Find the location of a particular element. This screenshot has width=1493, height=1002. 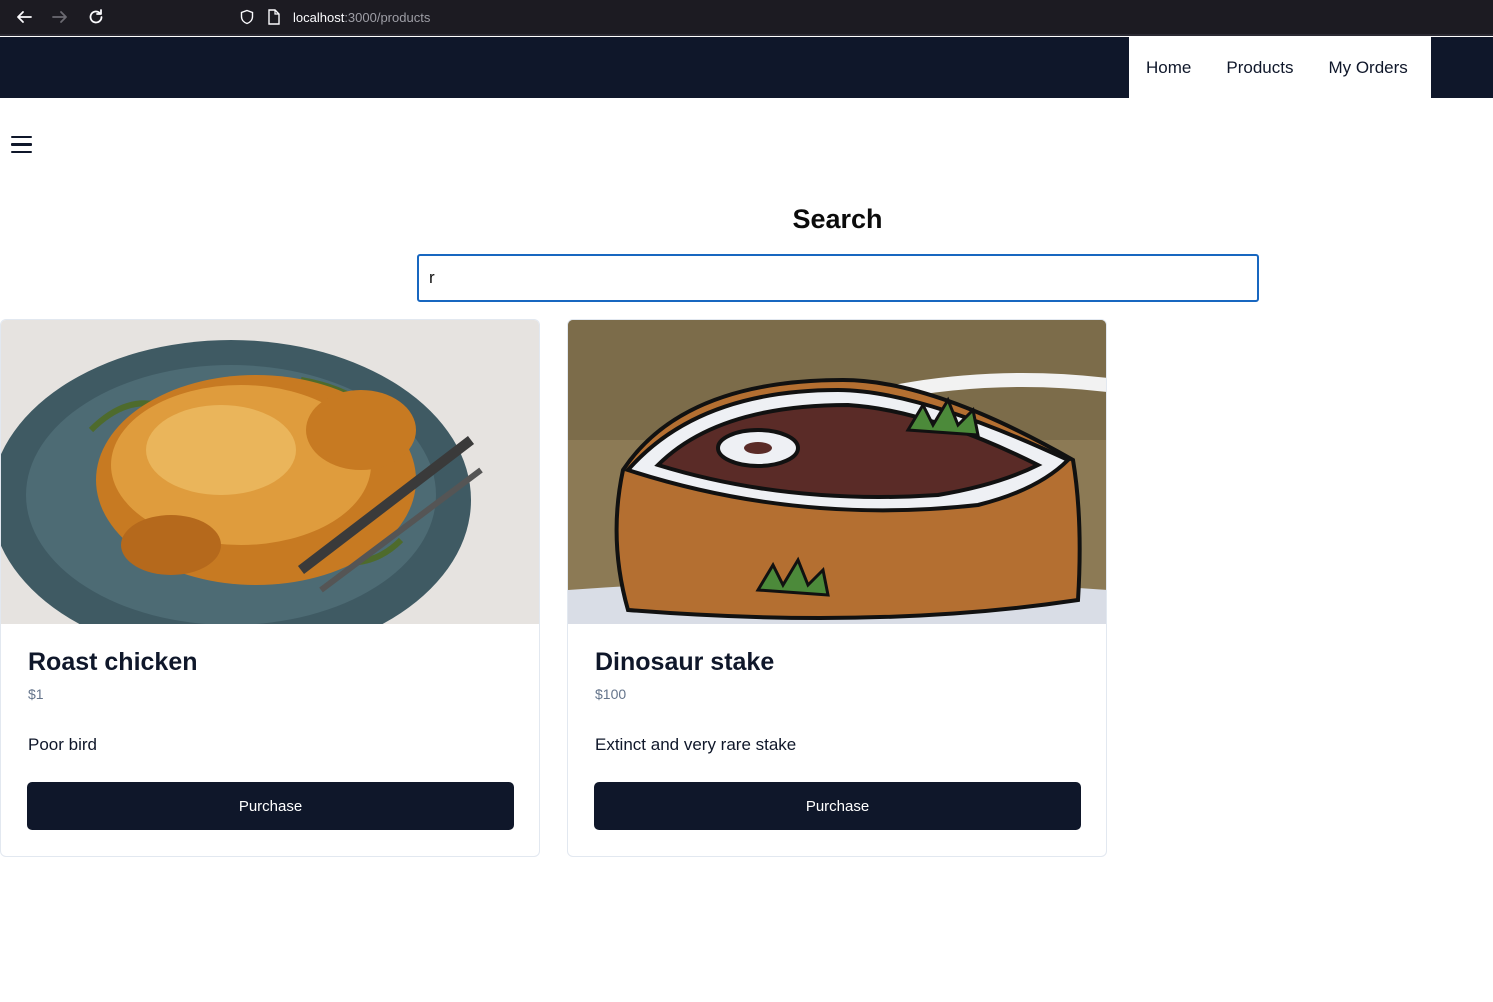

address-bar: localhost:3000/products is located at coordinates (862, 17).